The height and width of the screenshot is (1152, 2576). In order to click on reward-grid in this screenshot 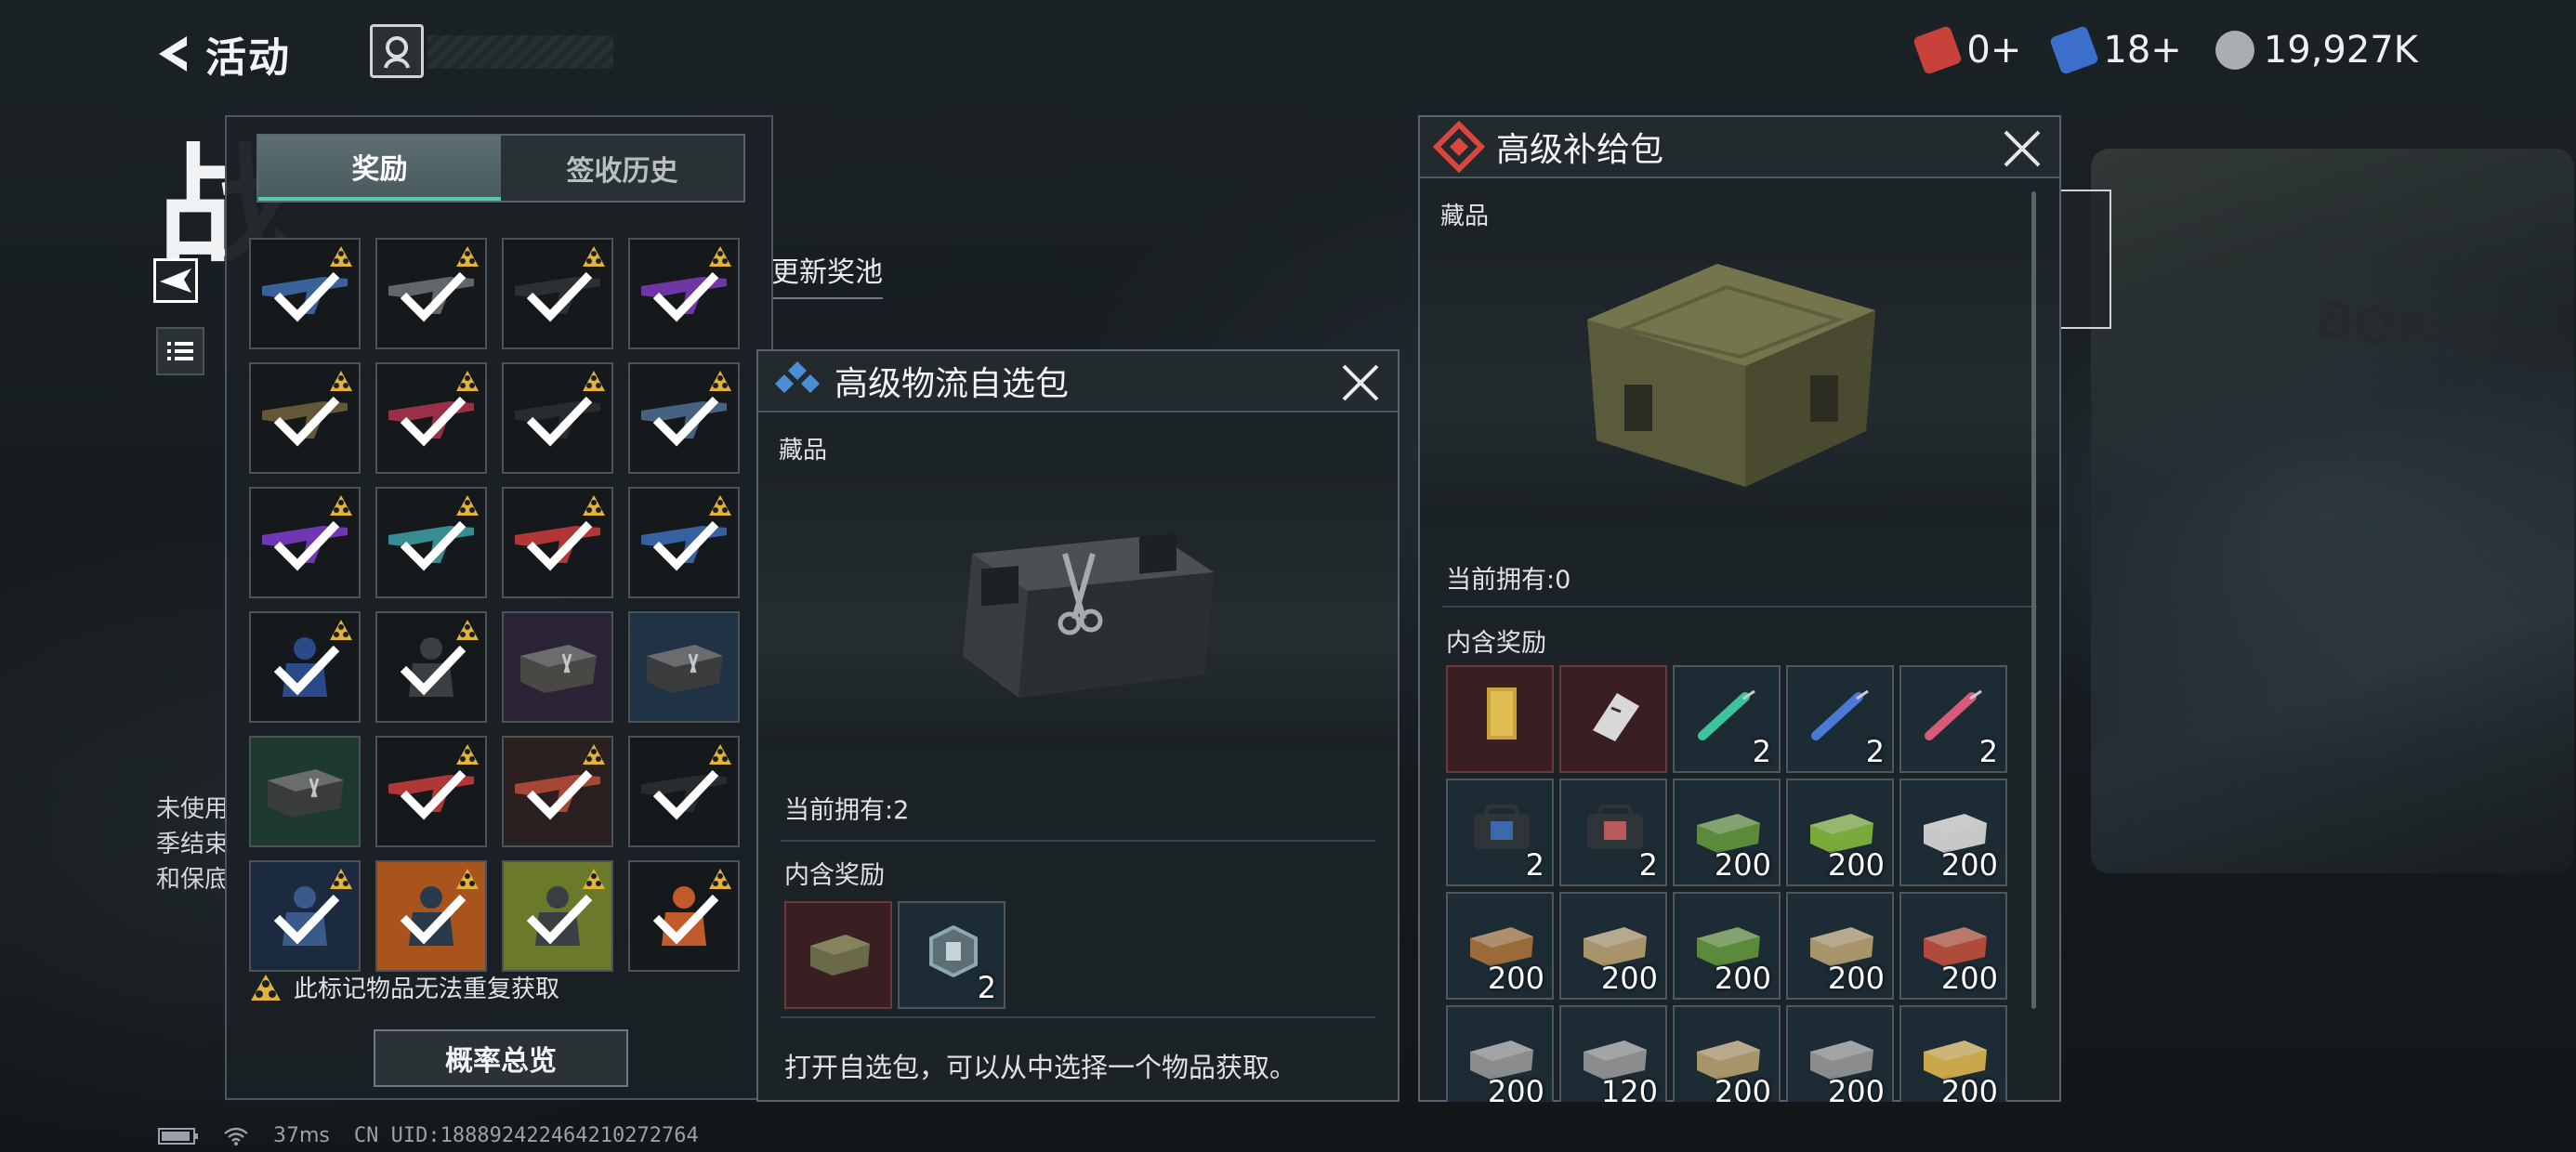, I will do `click(495, 654)`.